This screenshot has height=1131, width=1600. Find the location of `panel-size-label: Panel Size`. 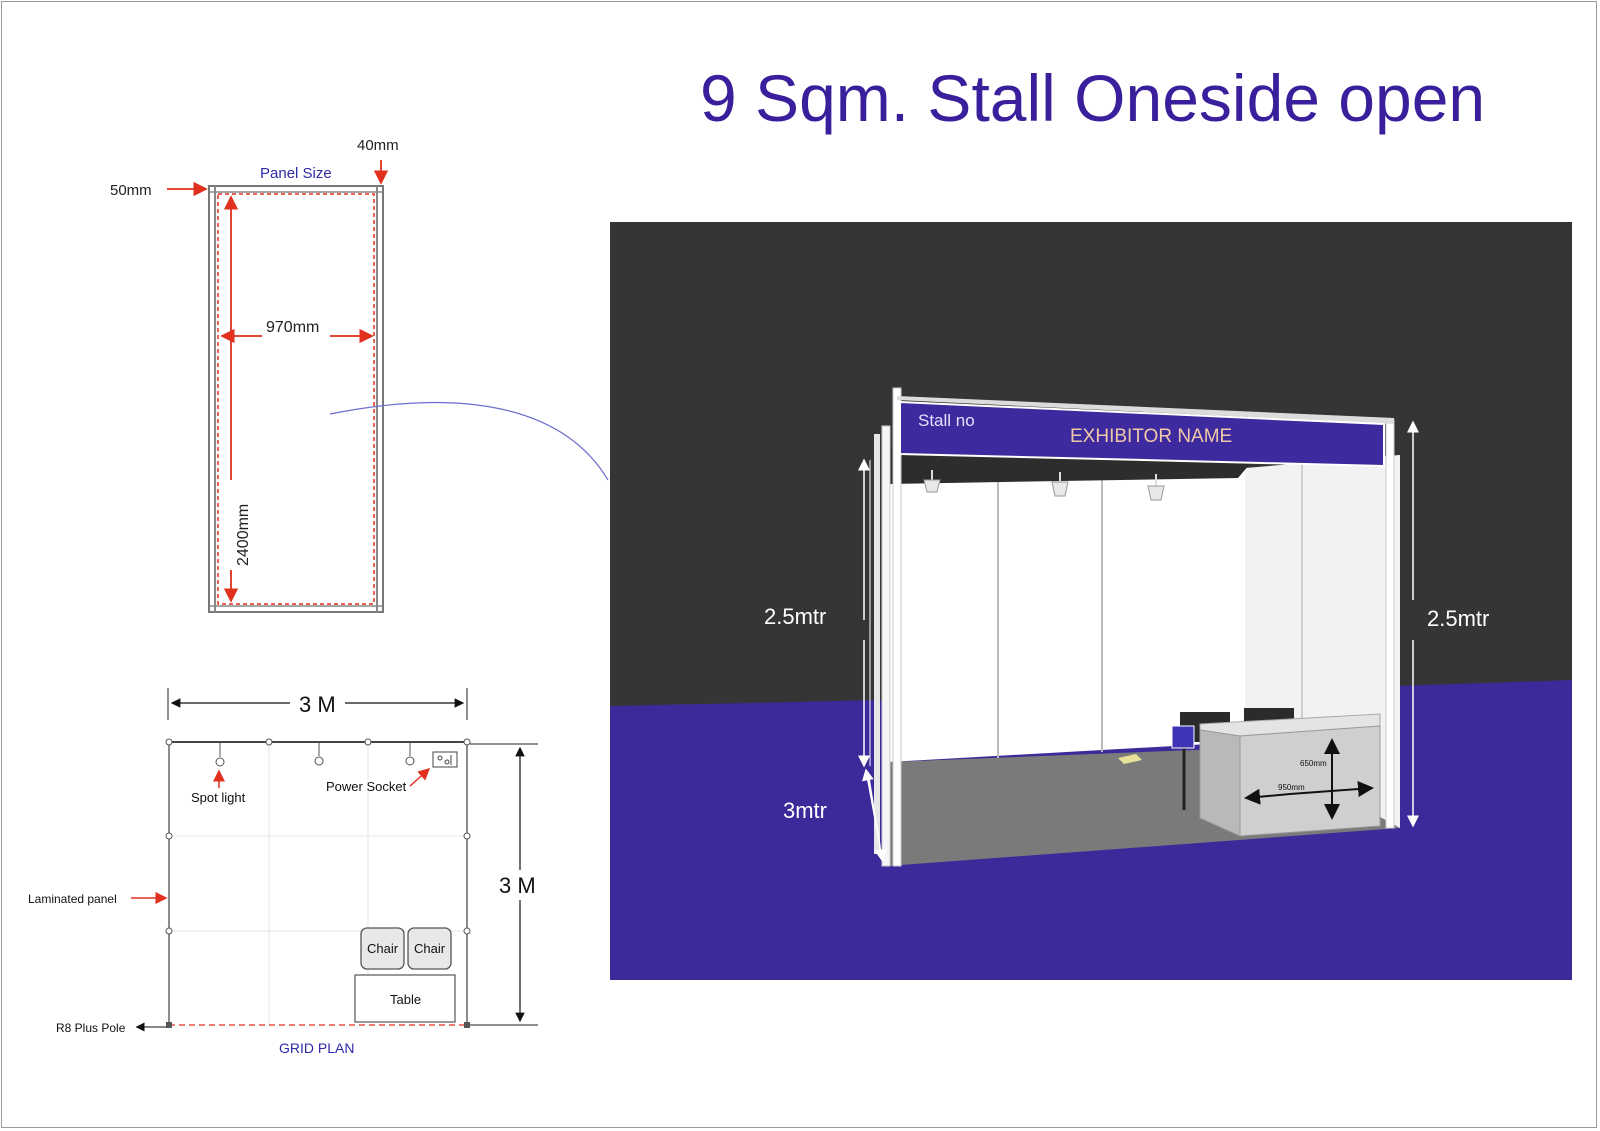

panel-size-label: Panel Size is located at coordinates (296, 173).